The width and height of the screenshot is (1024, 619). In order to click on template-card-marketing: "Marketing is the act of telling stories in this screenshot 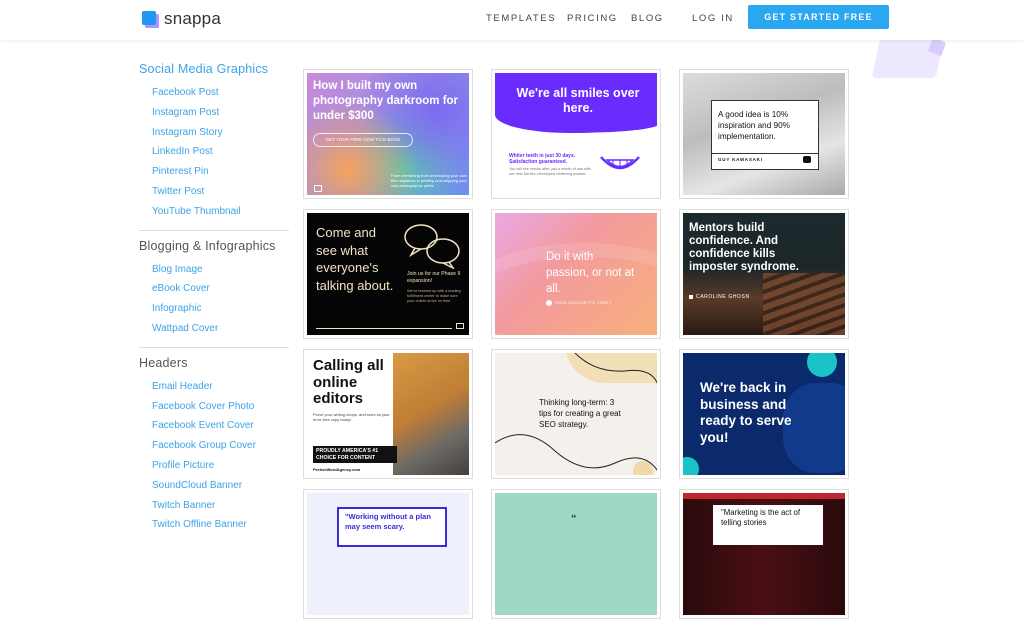, I will do `click(764, 554)`.